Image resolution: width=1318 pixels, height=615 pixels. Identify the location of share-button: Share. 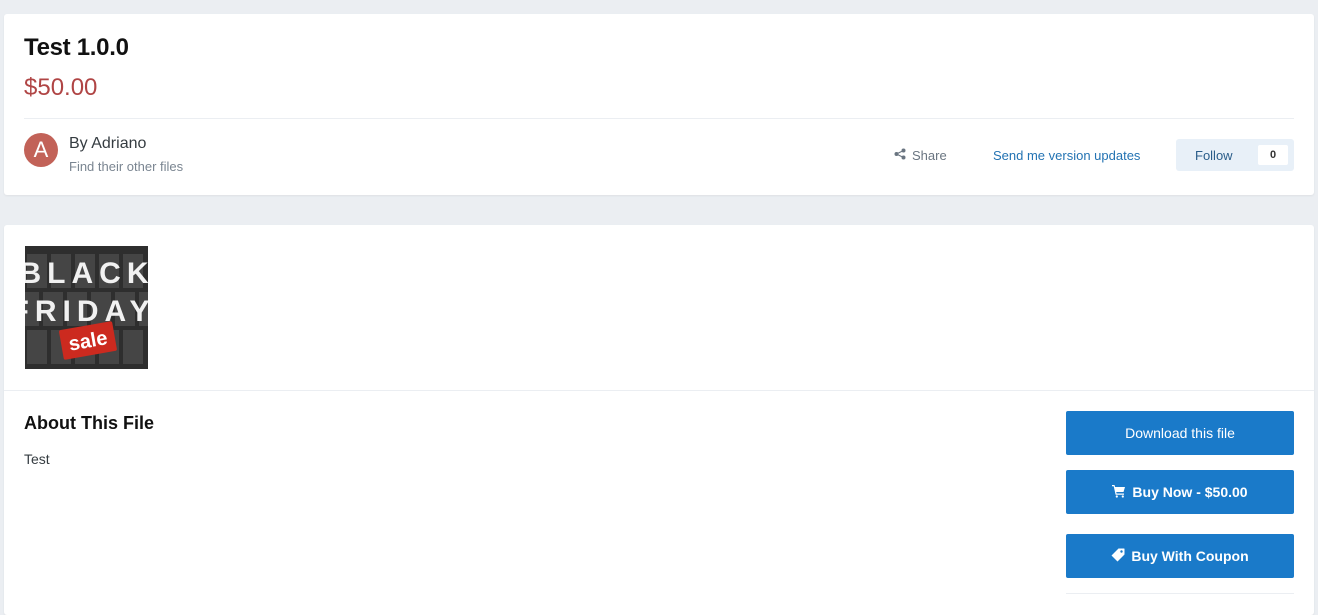
(920, 155).